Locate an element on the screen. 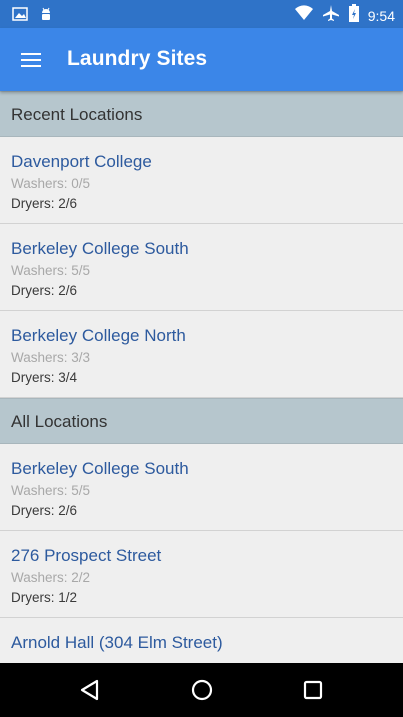 The height and width of the screenshot is (717, 403). dryers-count: Dryers: 3/4 is located at coordinates (44, 377).